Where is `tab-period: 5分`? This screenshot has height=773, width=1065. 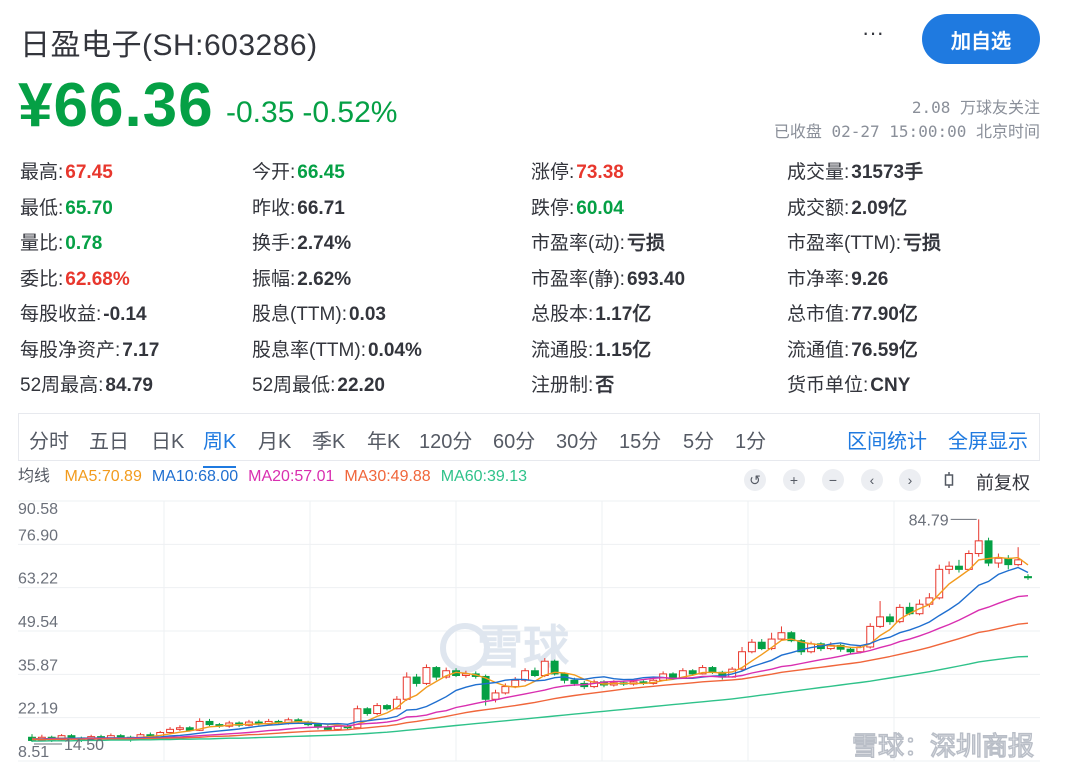
tab-period: 5分 is located at coordinates (698, 439).